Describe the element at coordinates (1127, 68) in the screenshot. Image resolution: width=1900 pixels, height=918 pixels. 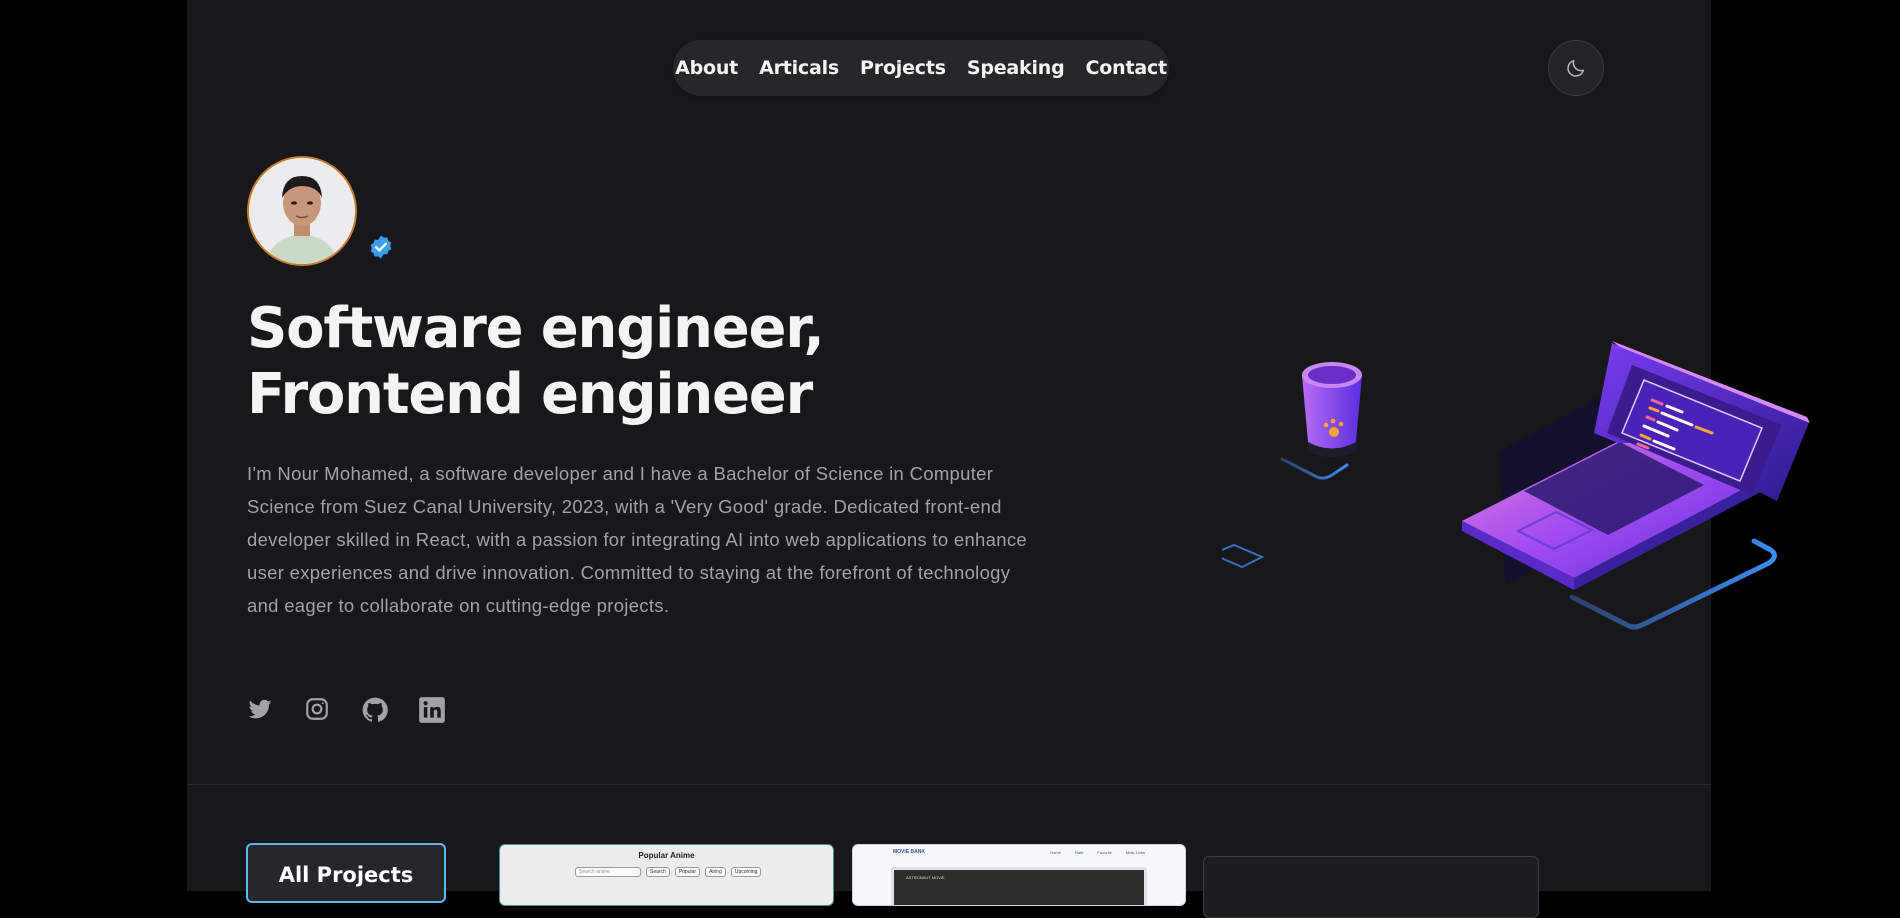
I see `nav-contact: Contact` at that location.